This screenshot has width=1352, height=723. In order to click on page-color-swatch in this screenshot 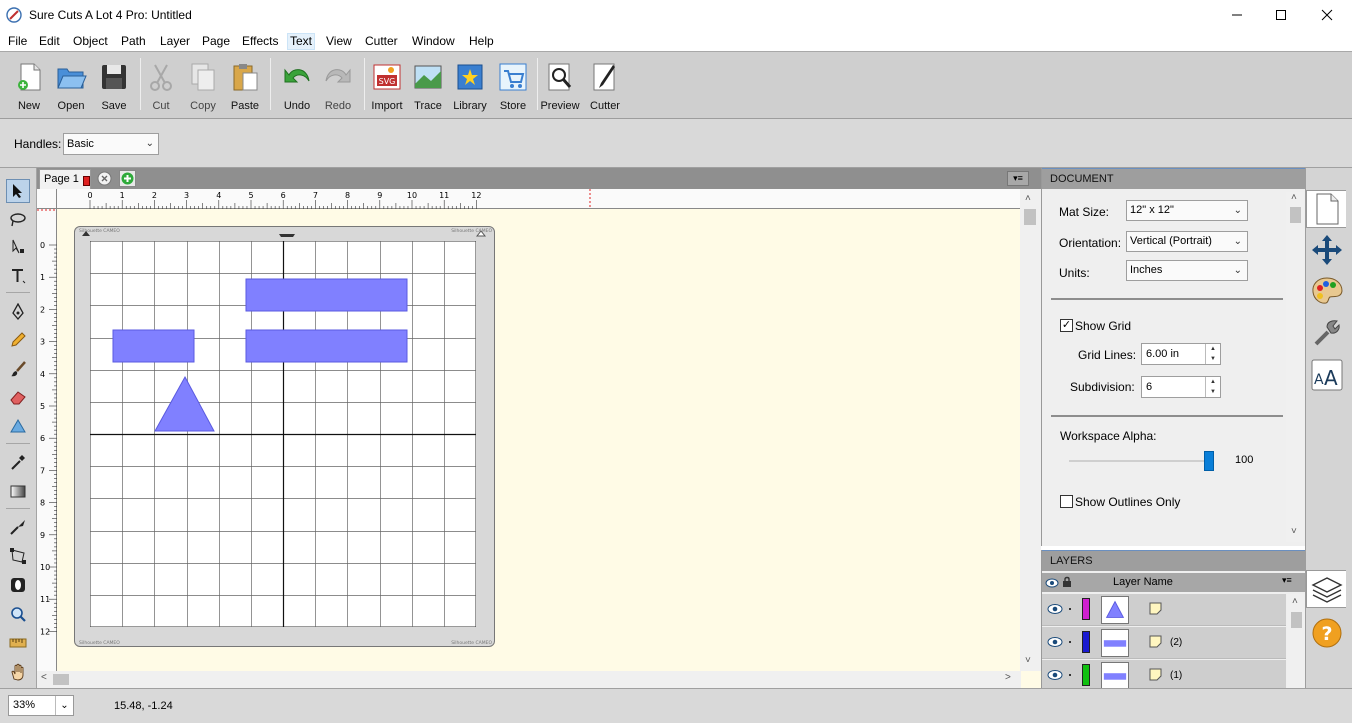, I will do `click(86, 181)`.